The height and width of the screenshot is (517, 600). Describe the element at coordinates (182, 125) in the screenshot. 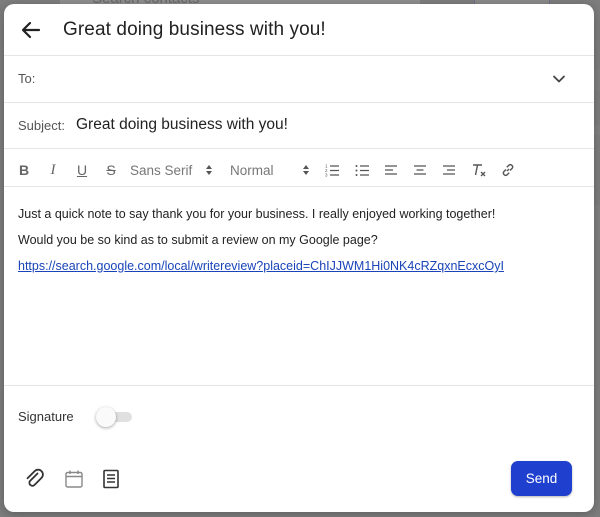

I see `subject-input: Great doing business with you!` at that location.